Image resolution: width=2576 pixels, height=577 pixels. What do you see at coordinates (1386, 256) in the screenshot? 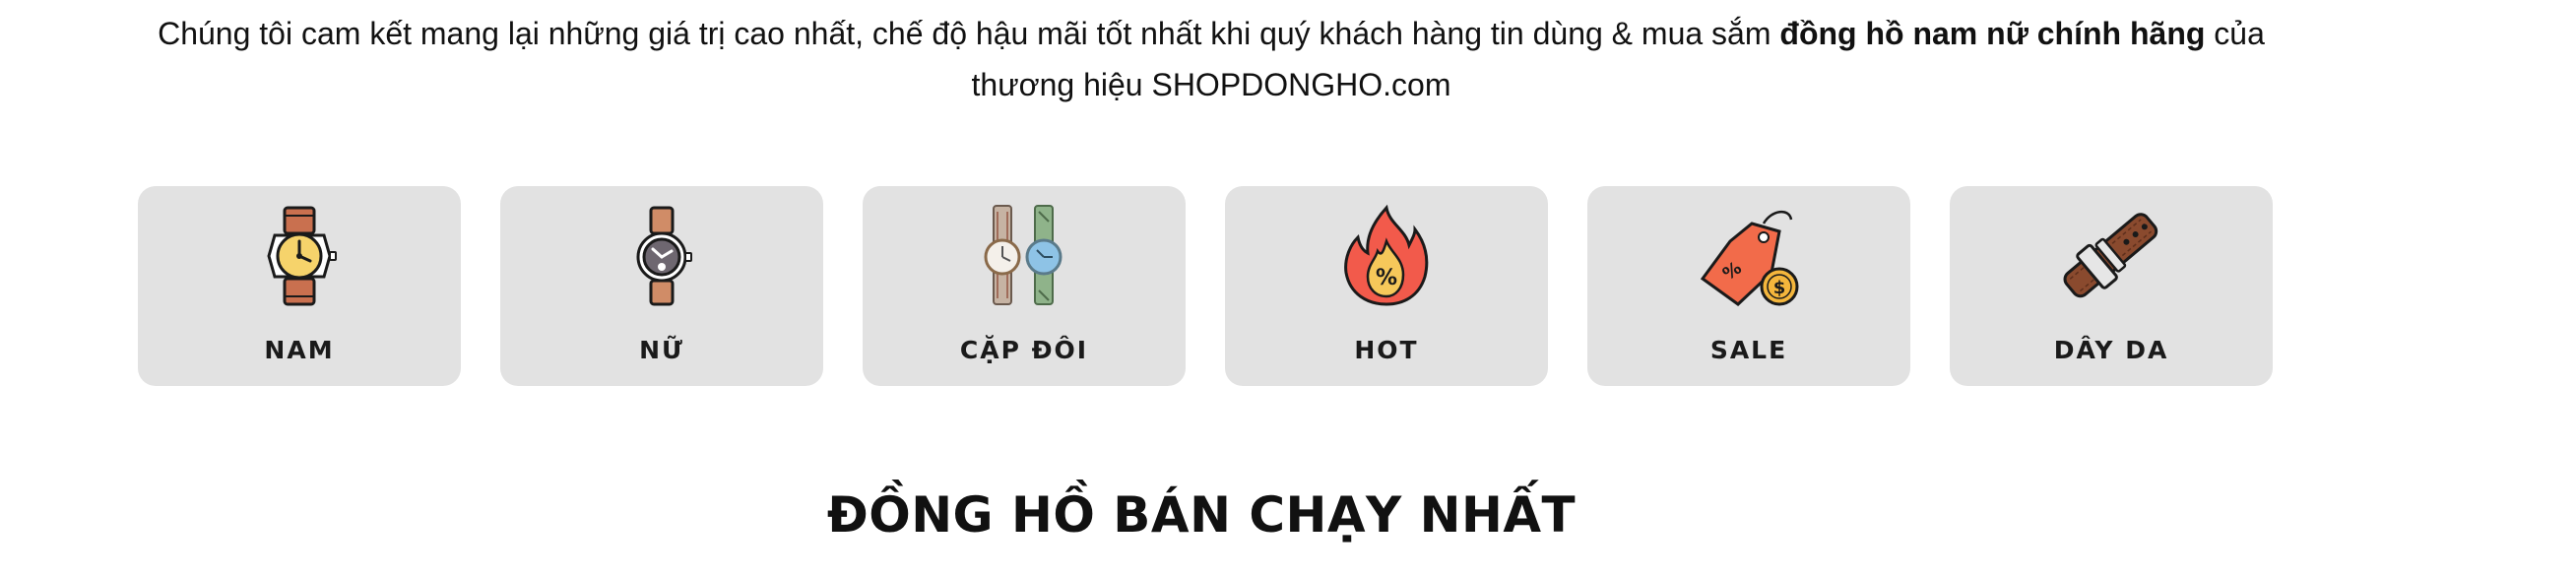
I see `fire-percent-icon: %` at bounding box center [1386, 256].